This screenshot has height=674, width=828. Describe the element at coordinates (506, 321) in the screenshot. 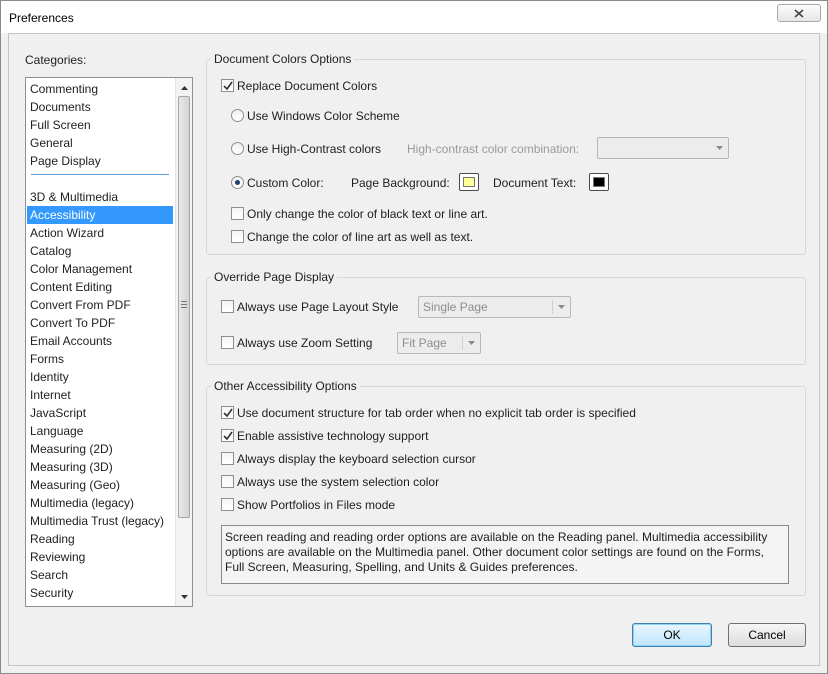

I see `override-page-display-group` at that location.